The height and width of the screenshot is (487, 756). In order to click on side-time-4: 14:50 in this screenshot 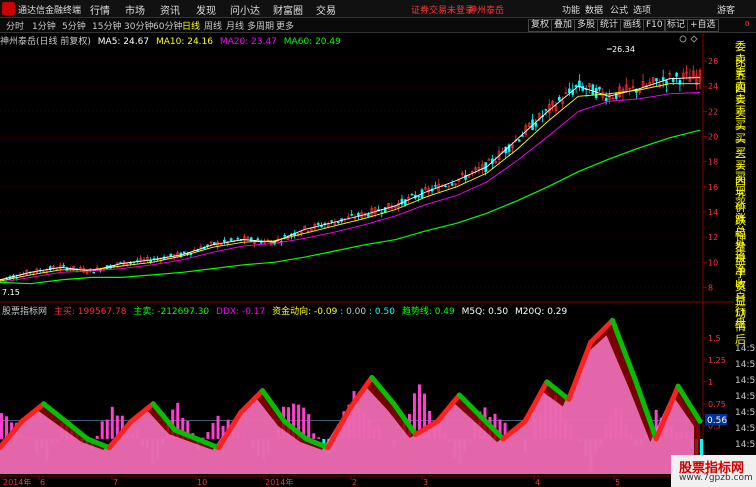, I will do `click(745, 413)`.